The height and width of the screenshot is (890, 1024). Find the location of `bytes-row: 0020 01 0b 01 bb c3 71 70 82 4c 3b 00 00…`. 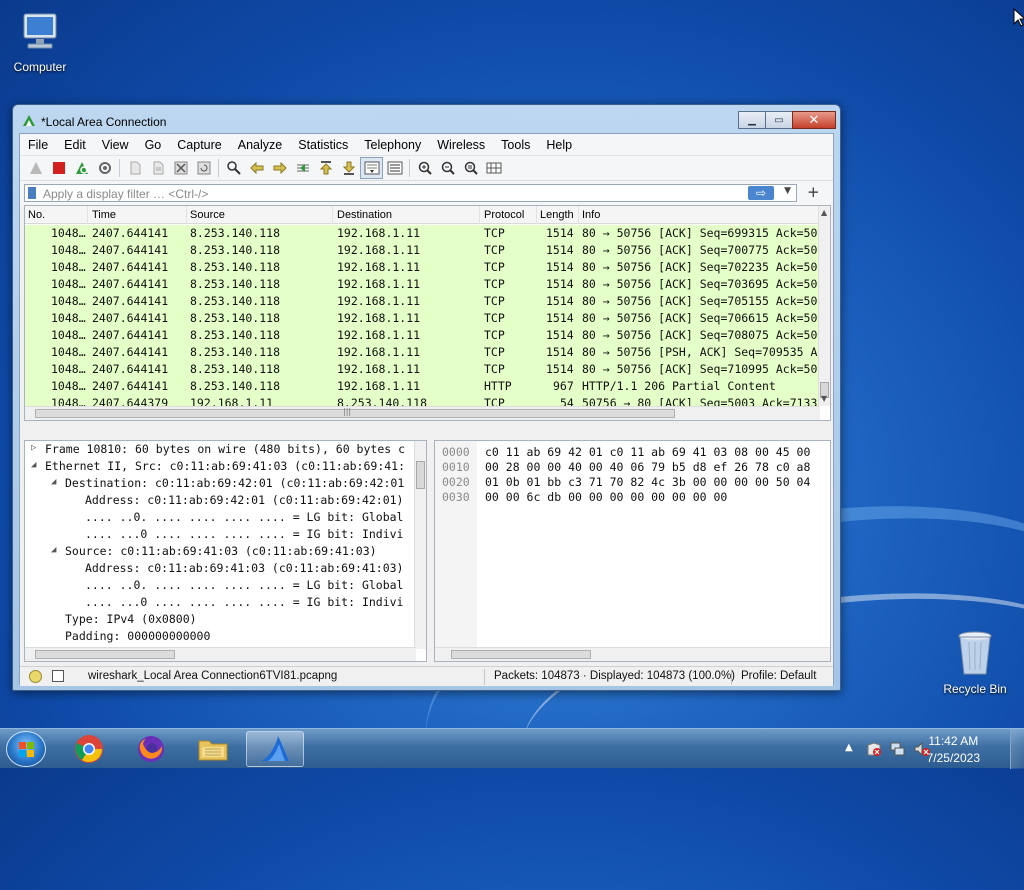

bytes-row: 0020 01 0b 01 bb c3 71 70 82 4c 3b 00 00… is located at coordinates (632, 481).